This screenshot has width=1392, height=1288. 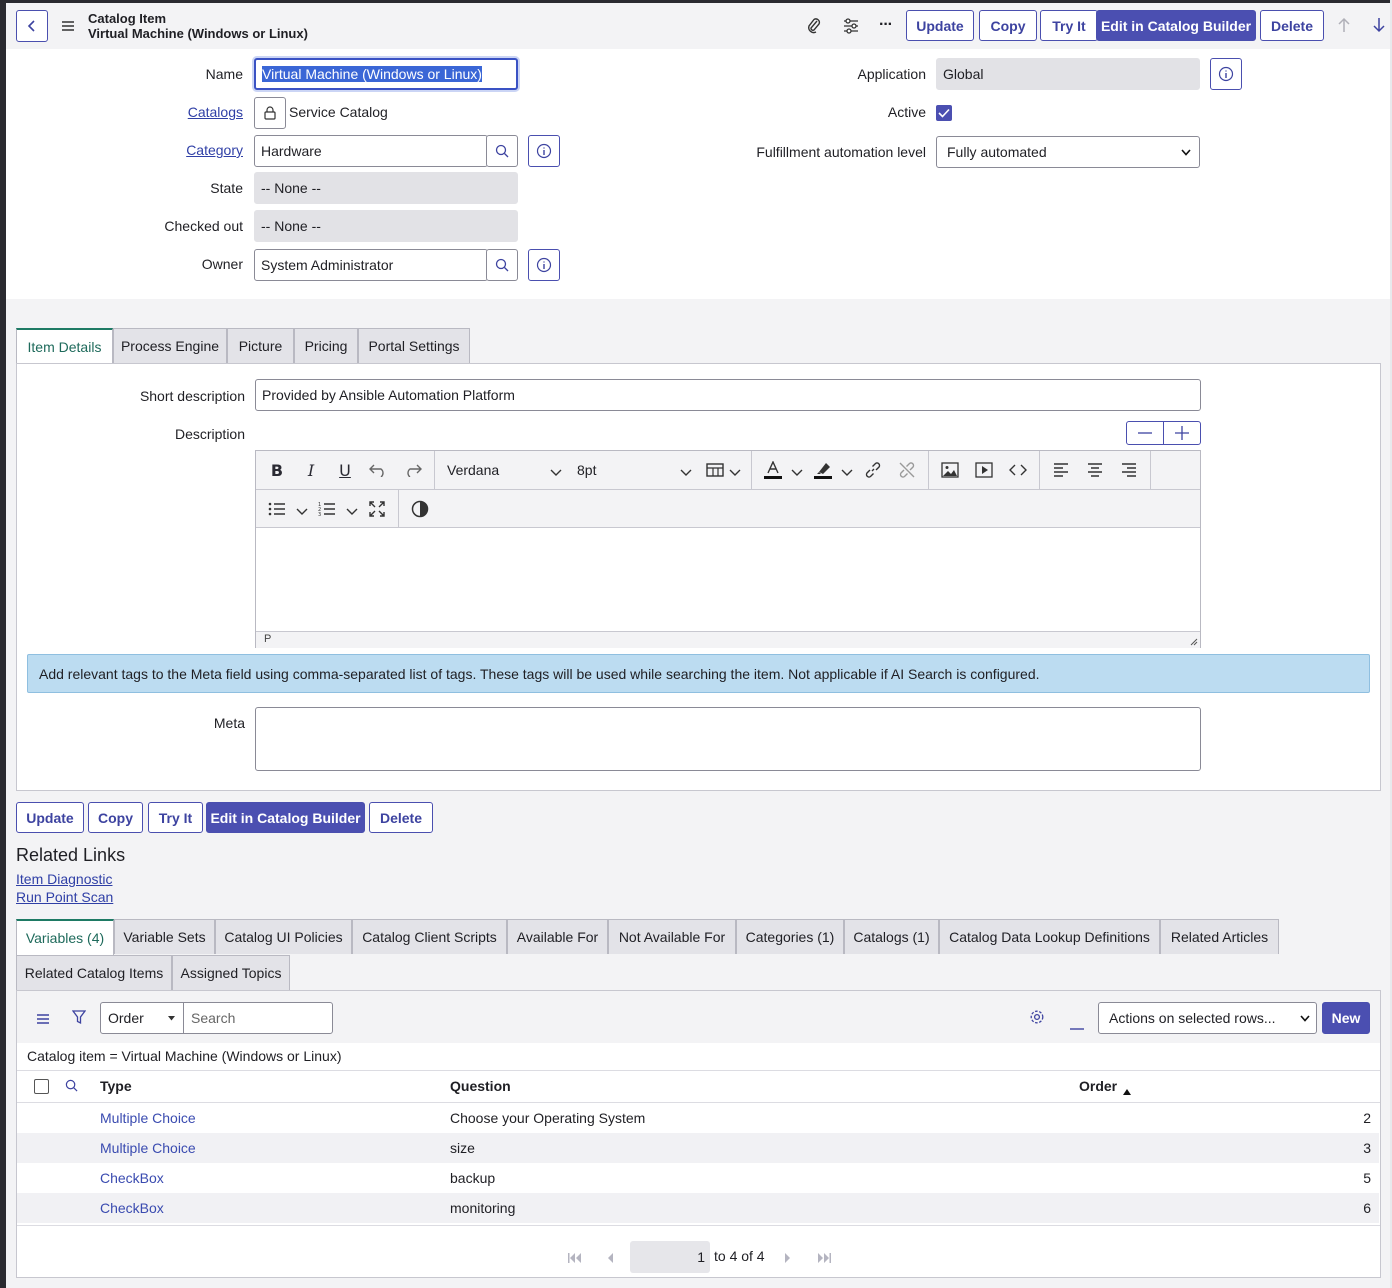 What do you see at coordinates (1068, 152) in the screenshot?
I see `fulfillment-select: Fully automated` at bounding box center [1068, 152].